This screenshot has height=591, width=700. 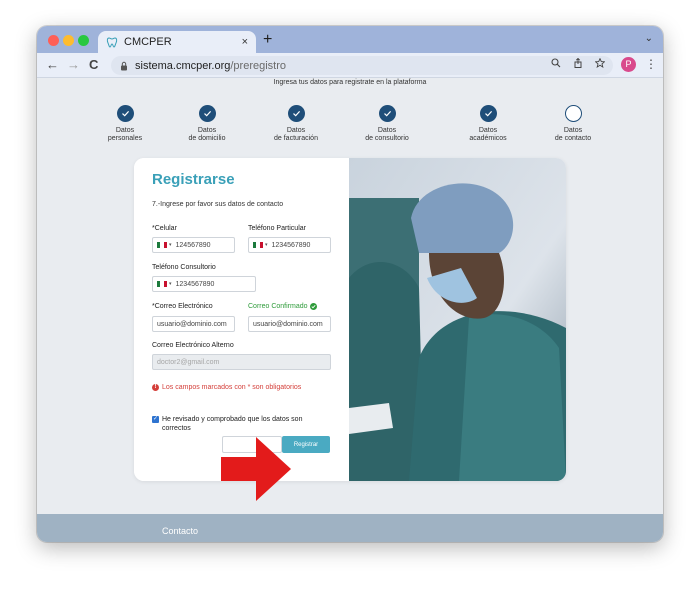 I want to click on forward-arrow-icon: →, so click(x=73, y=65).